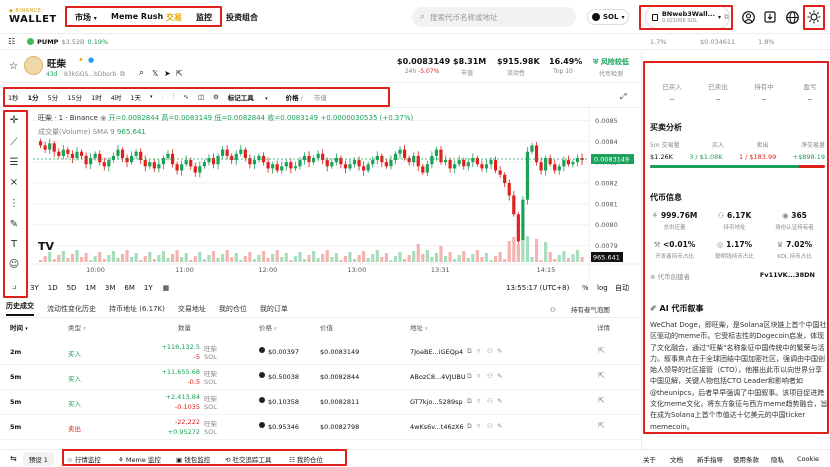  I want to click on brush-icon: ✎, so click(14, 224).